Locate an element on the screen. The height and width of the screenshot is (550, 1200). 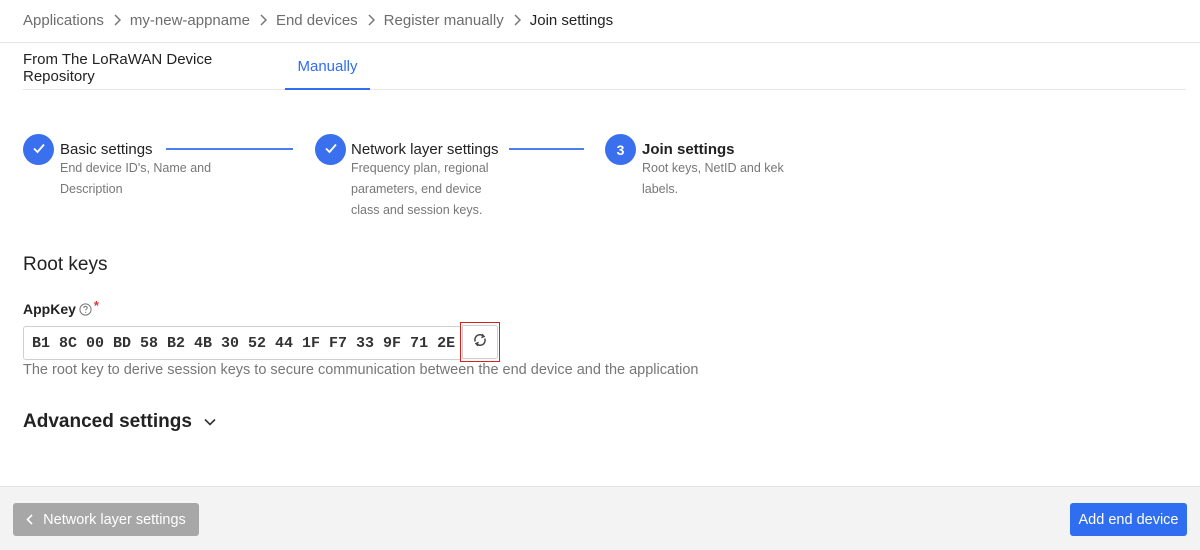
step-2-done-circle is located at coordinates (330, 149).